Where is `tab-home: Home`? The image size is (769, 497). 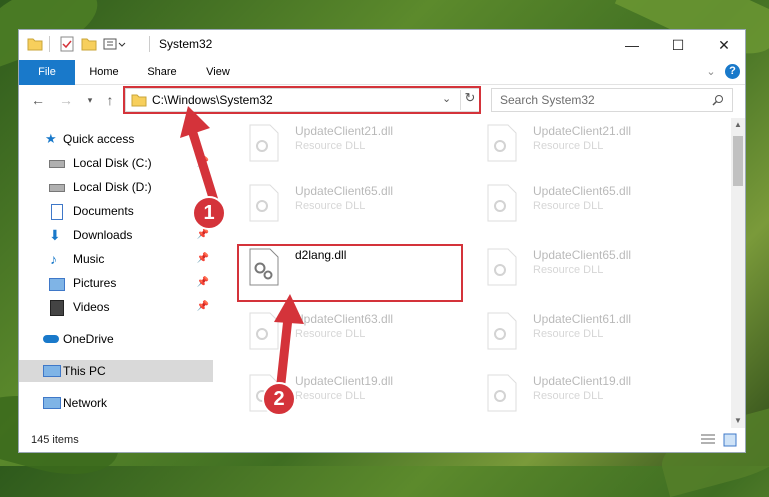 tab-home: Home is located at coordinates (104, 72).